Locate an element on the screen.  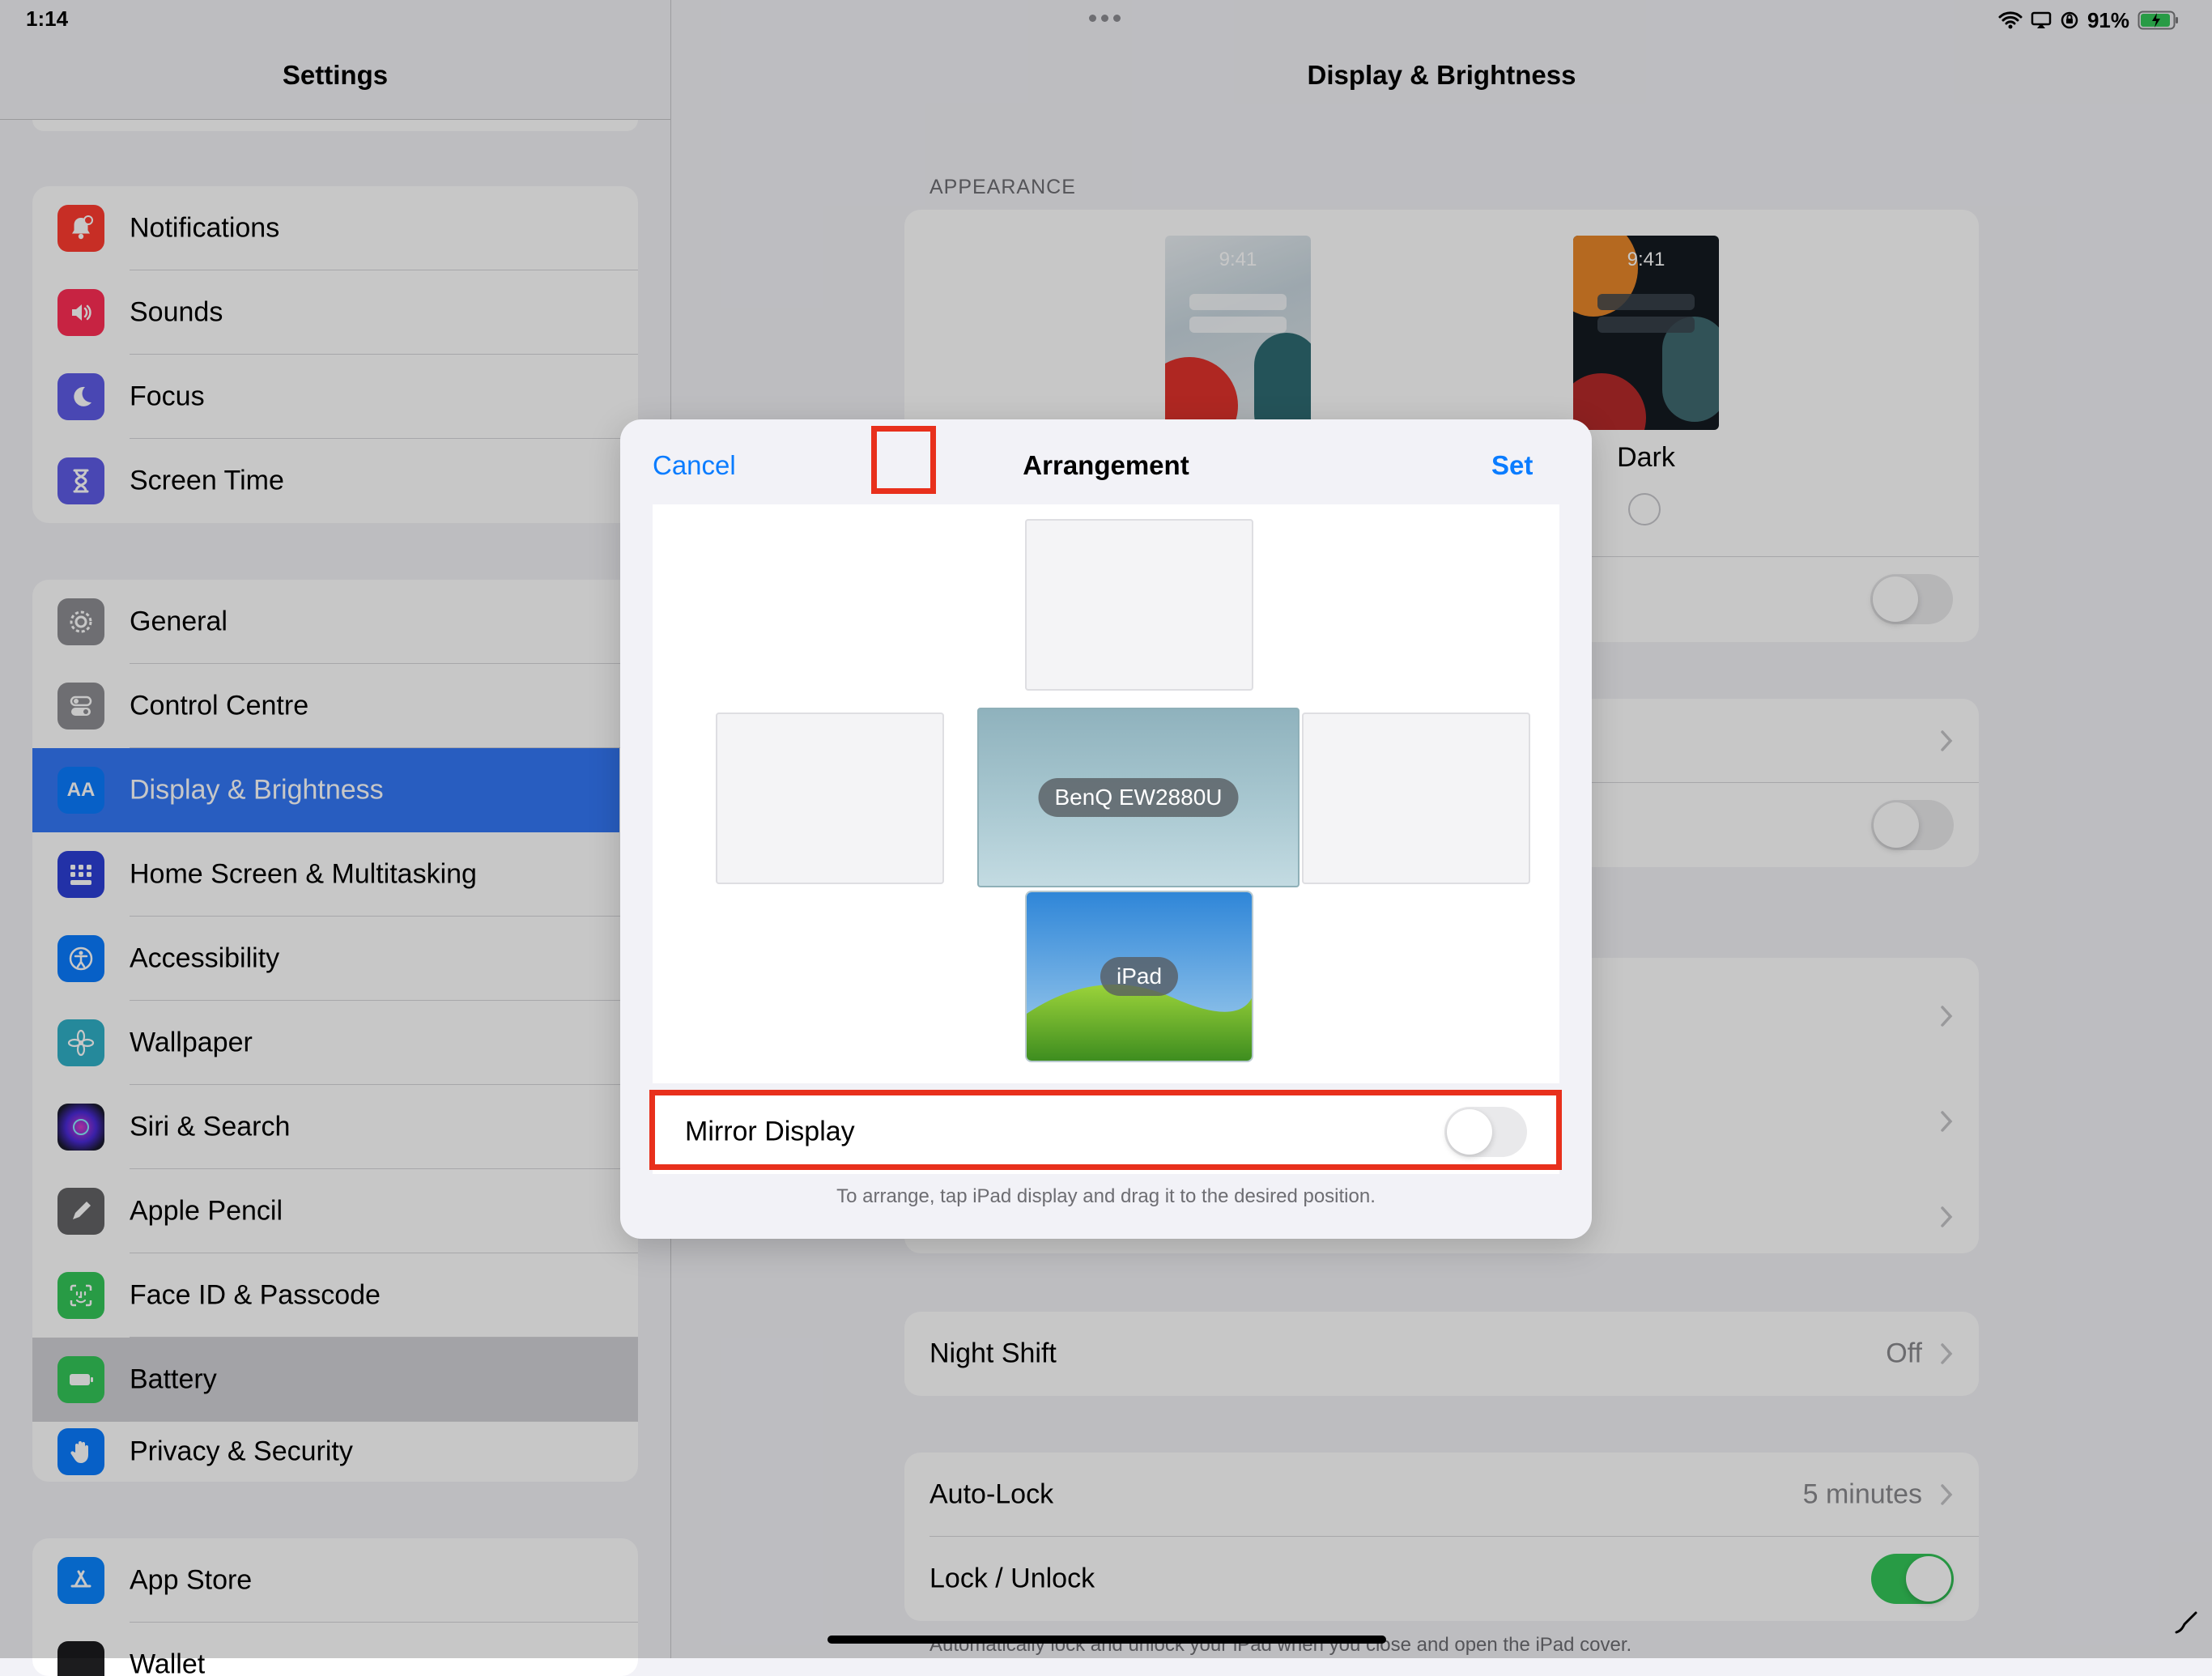
modal-title: Arrangement is located at coordinates (1106, 465).